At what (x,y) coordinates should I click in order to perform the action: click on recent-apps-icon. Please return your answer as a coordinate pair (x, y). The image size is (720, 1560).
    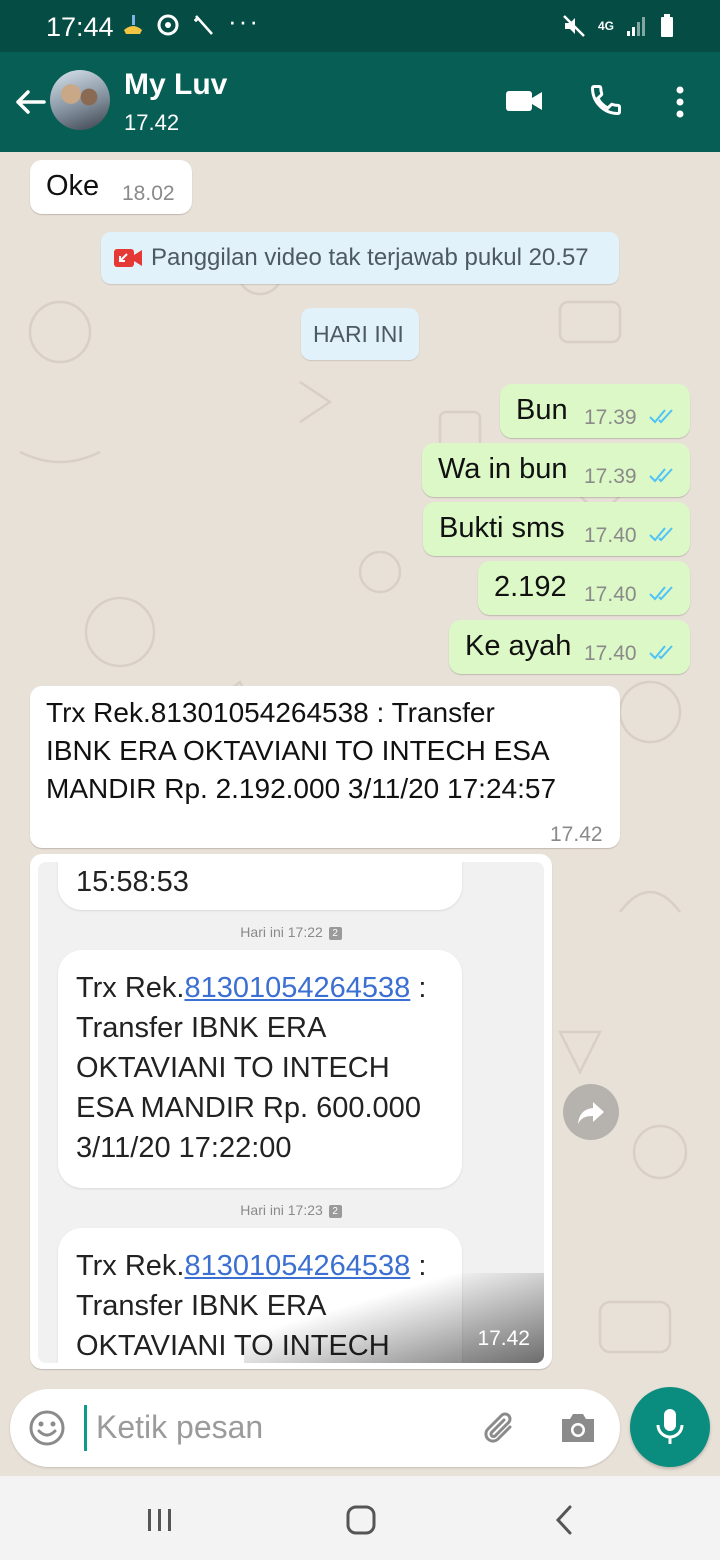
    Looking at the image, I should click on (160, 1520).